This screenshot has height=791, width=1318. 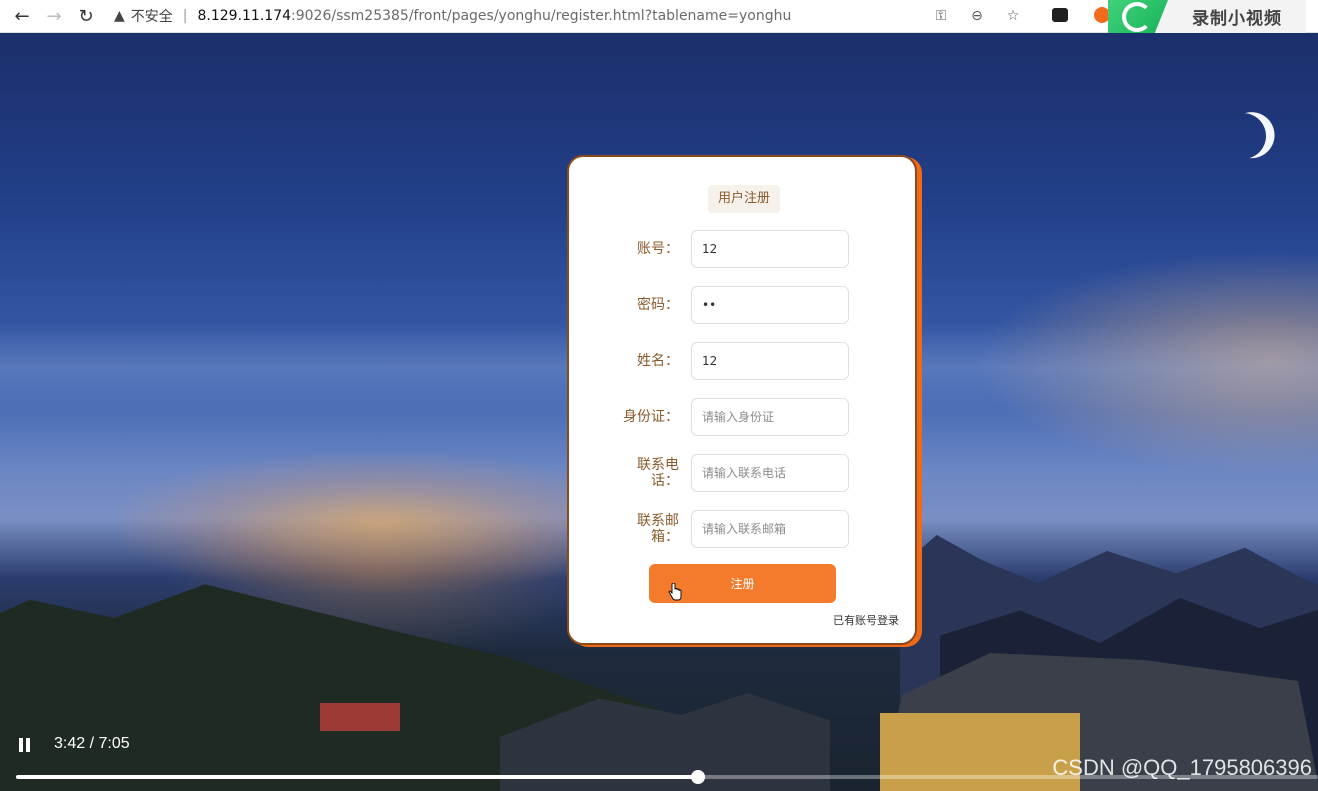 What do you see at coordinates (658, 361) in the screenshot?
I see `name-label: 姓名：` at bounding box center [658, 361].